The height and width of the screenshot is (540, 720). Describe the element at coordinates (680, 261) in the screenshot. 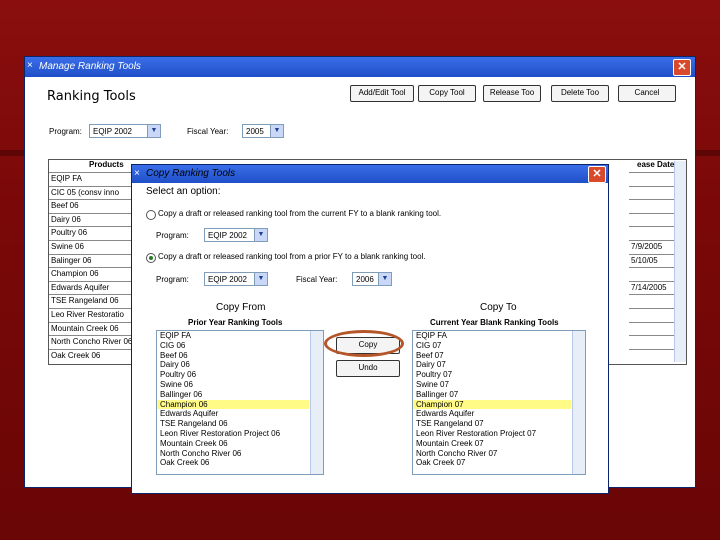

I see `table-scrollbar` at that location.